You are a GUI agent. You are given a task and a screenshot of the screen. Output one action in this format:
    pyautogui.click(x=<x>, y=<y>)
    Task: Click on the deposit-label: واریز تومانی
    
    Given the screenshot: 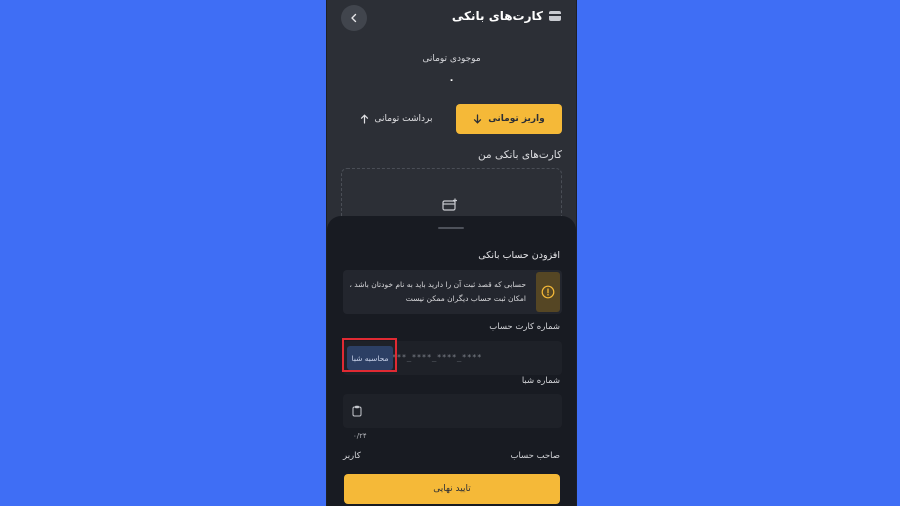 What is the action you would take?
    pyautogui.click(x=516, y=119)
    